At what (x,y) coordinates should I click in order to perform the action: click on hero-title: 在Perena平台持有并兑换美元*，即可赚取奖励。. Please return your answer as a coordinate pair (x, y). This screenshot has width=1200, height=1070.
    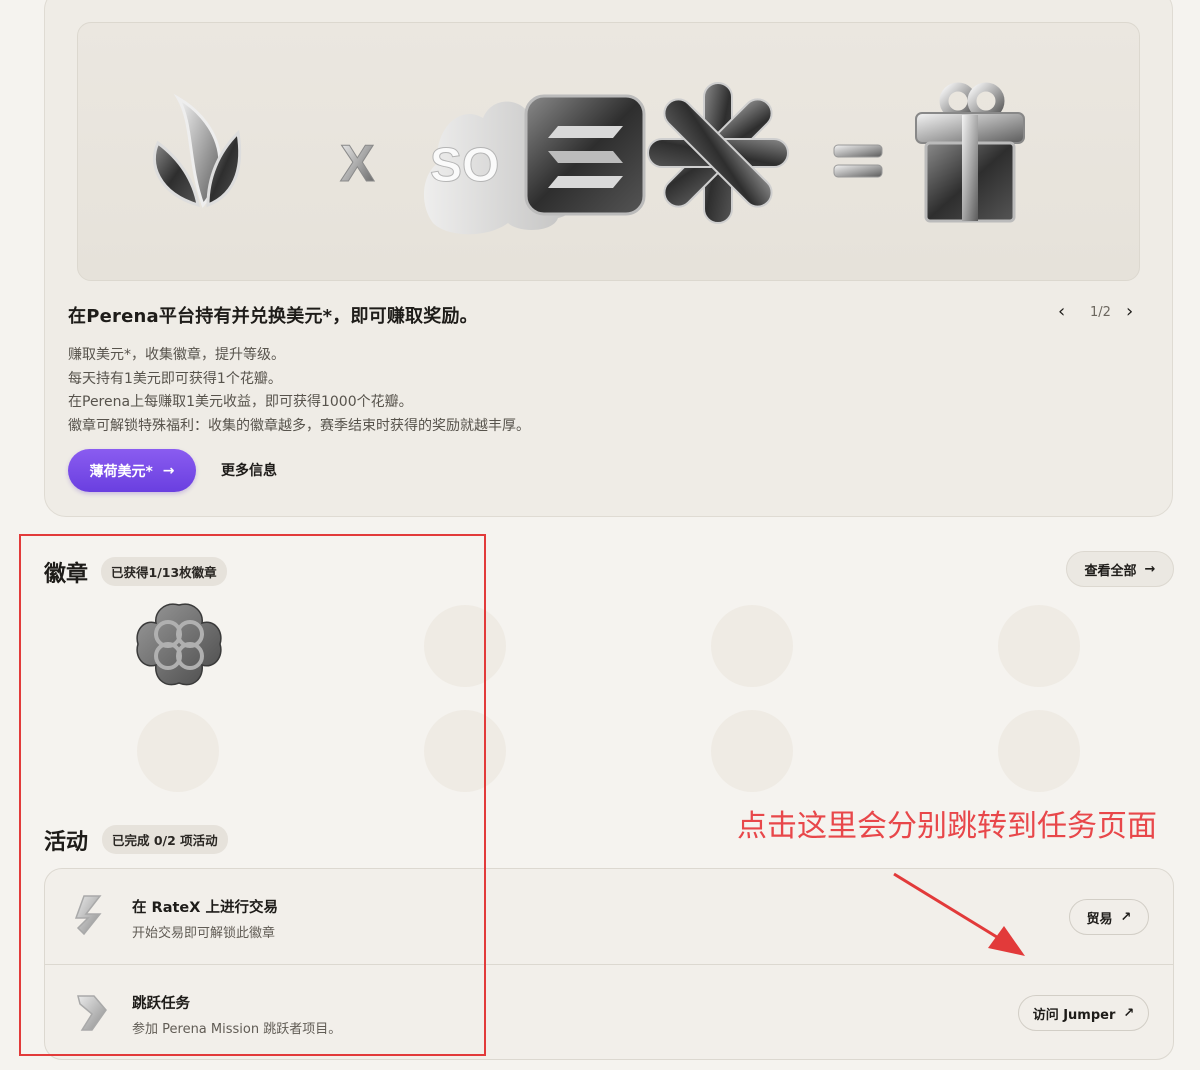
    Looking at the image, I should click on (273, 316).